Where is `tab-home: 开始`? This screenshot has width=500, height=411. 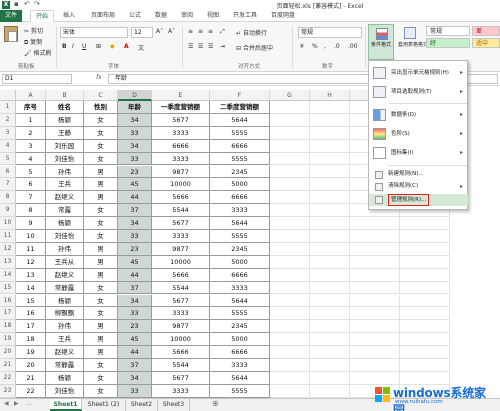
tab-home: 开始 is located at coordinates (42, 16).